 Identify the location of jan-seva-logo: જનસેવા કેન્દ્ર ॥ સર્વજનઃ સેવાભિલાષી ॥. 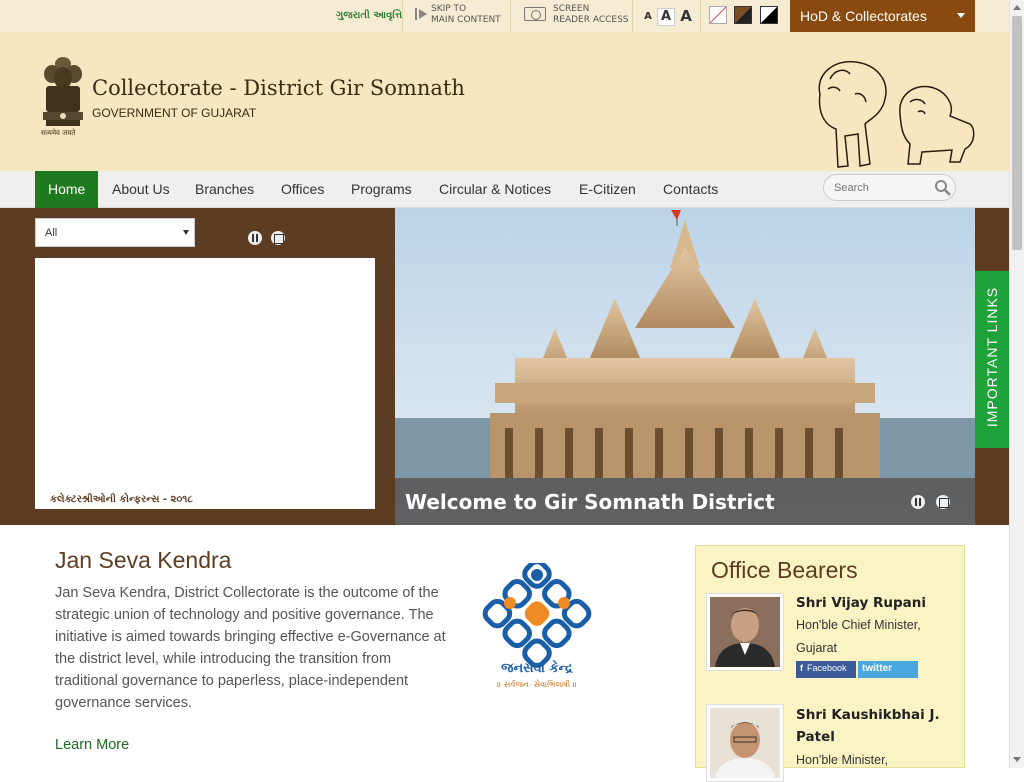
(537, 628).